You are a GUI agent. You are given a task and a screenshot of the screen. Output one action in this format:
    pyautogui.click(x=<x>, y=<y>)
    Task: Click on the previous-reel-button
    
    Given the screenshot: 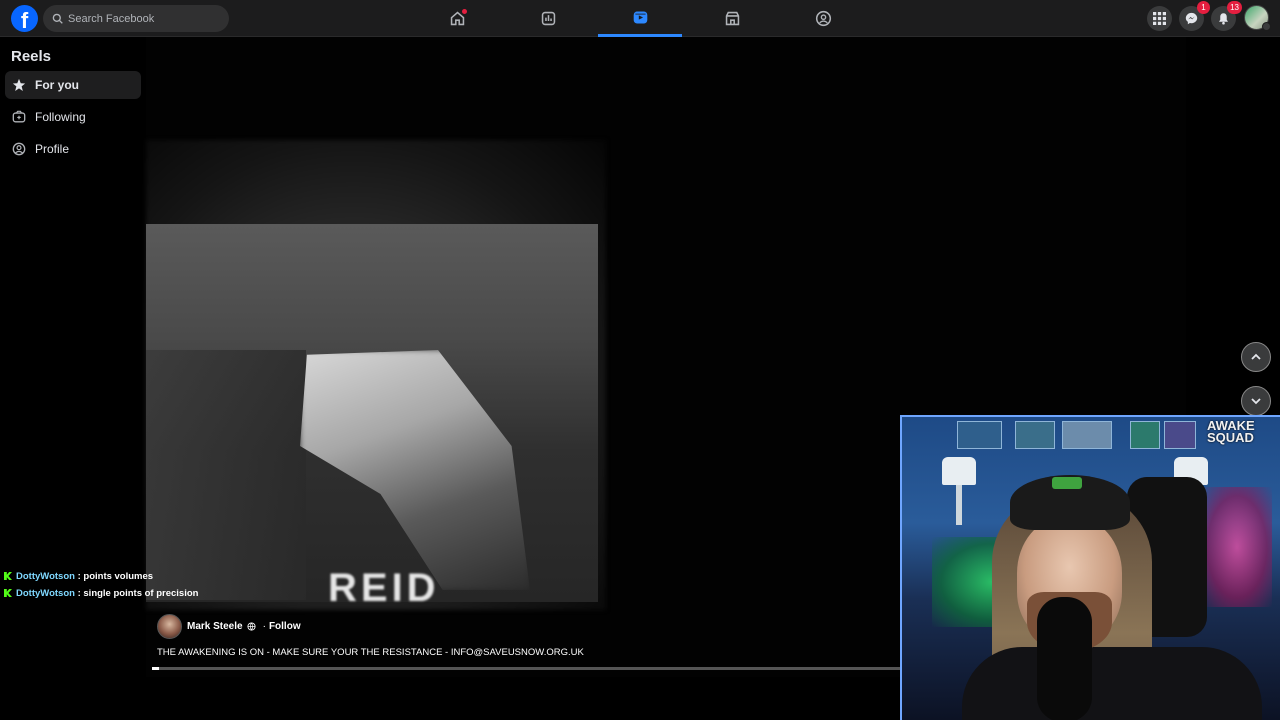 What is the action you would take?
    pyautogui.click(x=1256, y=357)
    